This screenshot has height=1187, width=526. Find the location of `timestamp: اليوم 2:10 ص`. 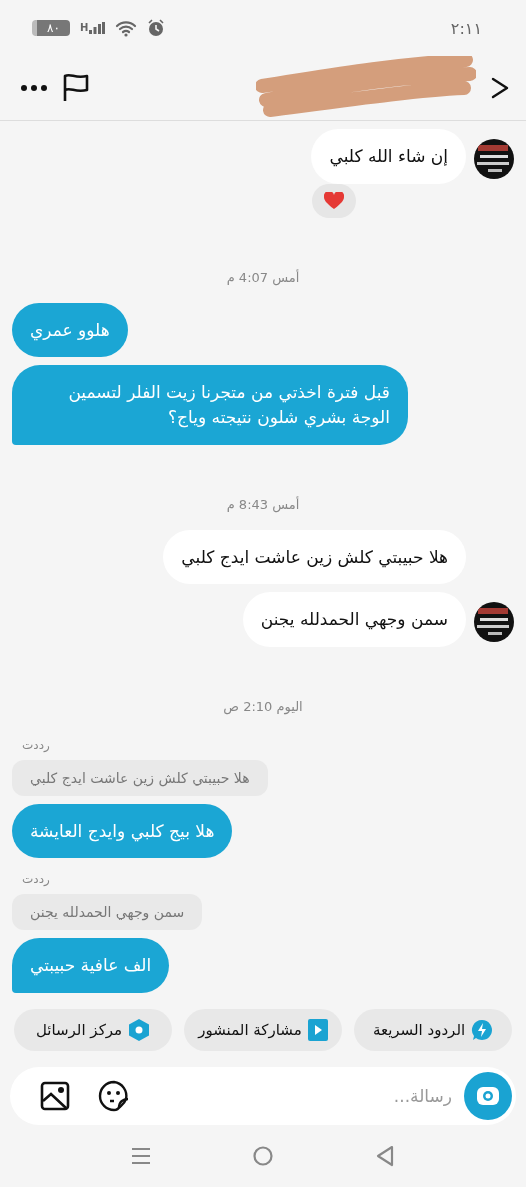

timestamp: اليوم 2:10 ص is located at coordinates (263, 706).